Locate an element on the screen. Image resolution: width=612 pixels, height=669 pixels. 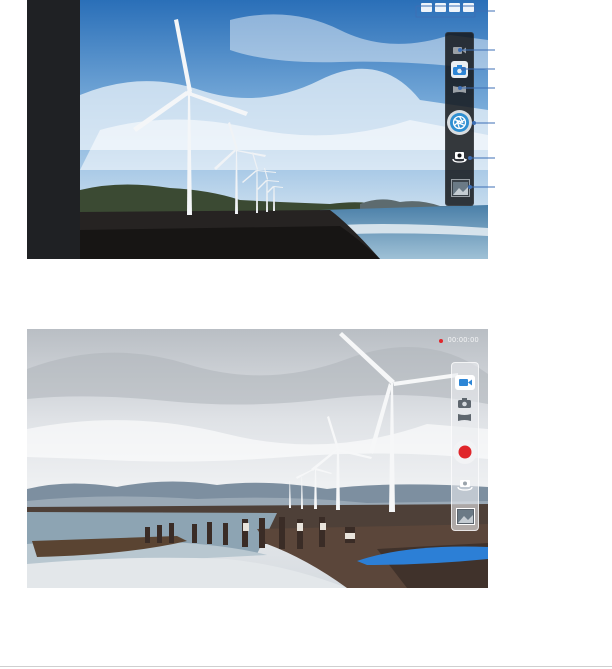
camera-control-panel is located at coordinates (459, 119).